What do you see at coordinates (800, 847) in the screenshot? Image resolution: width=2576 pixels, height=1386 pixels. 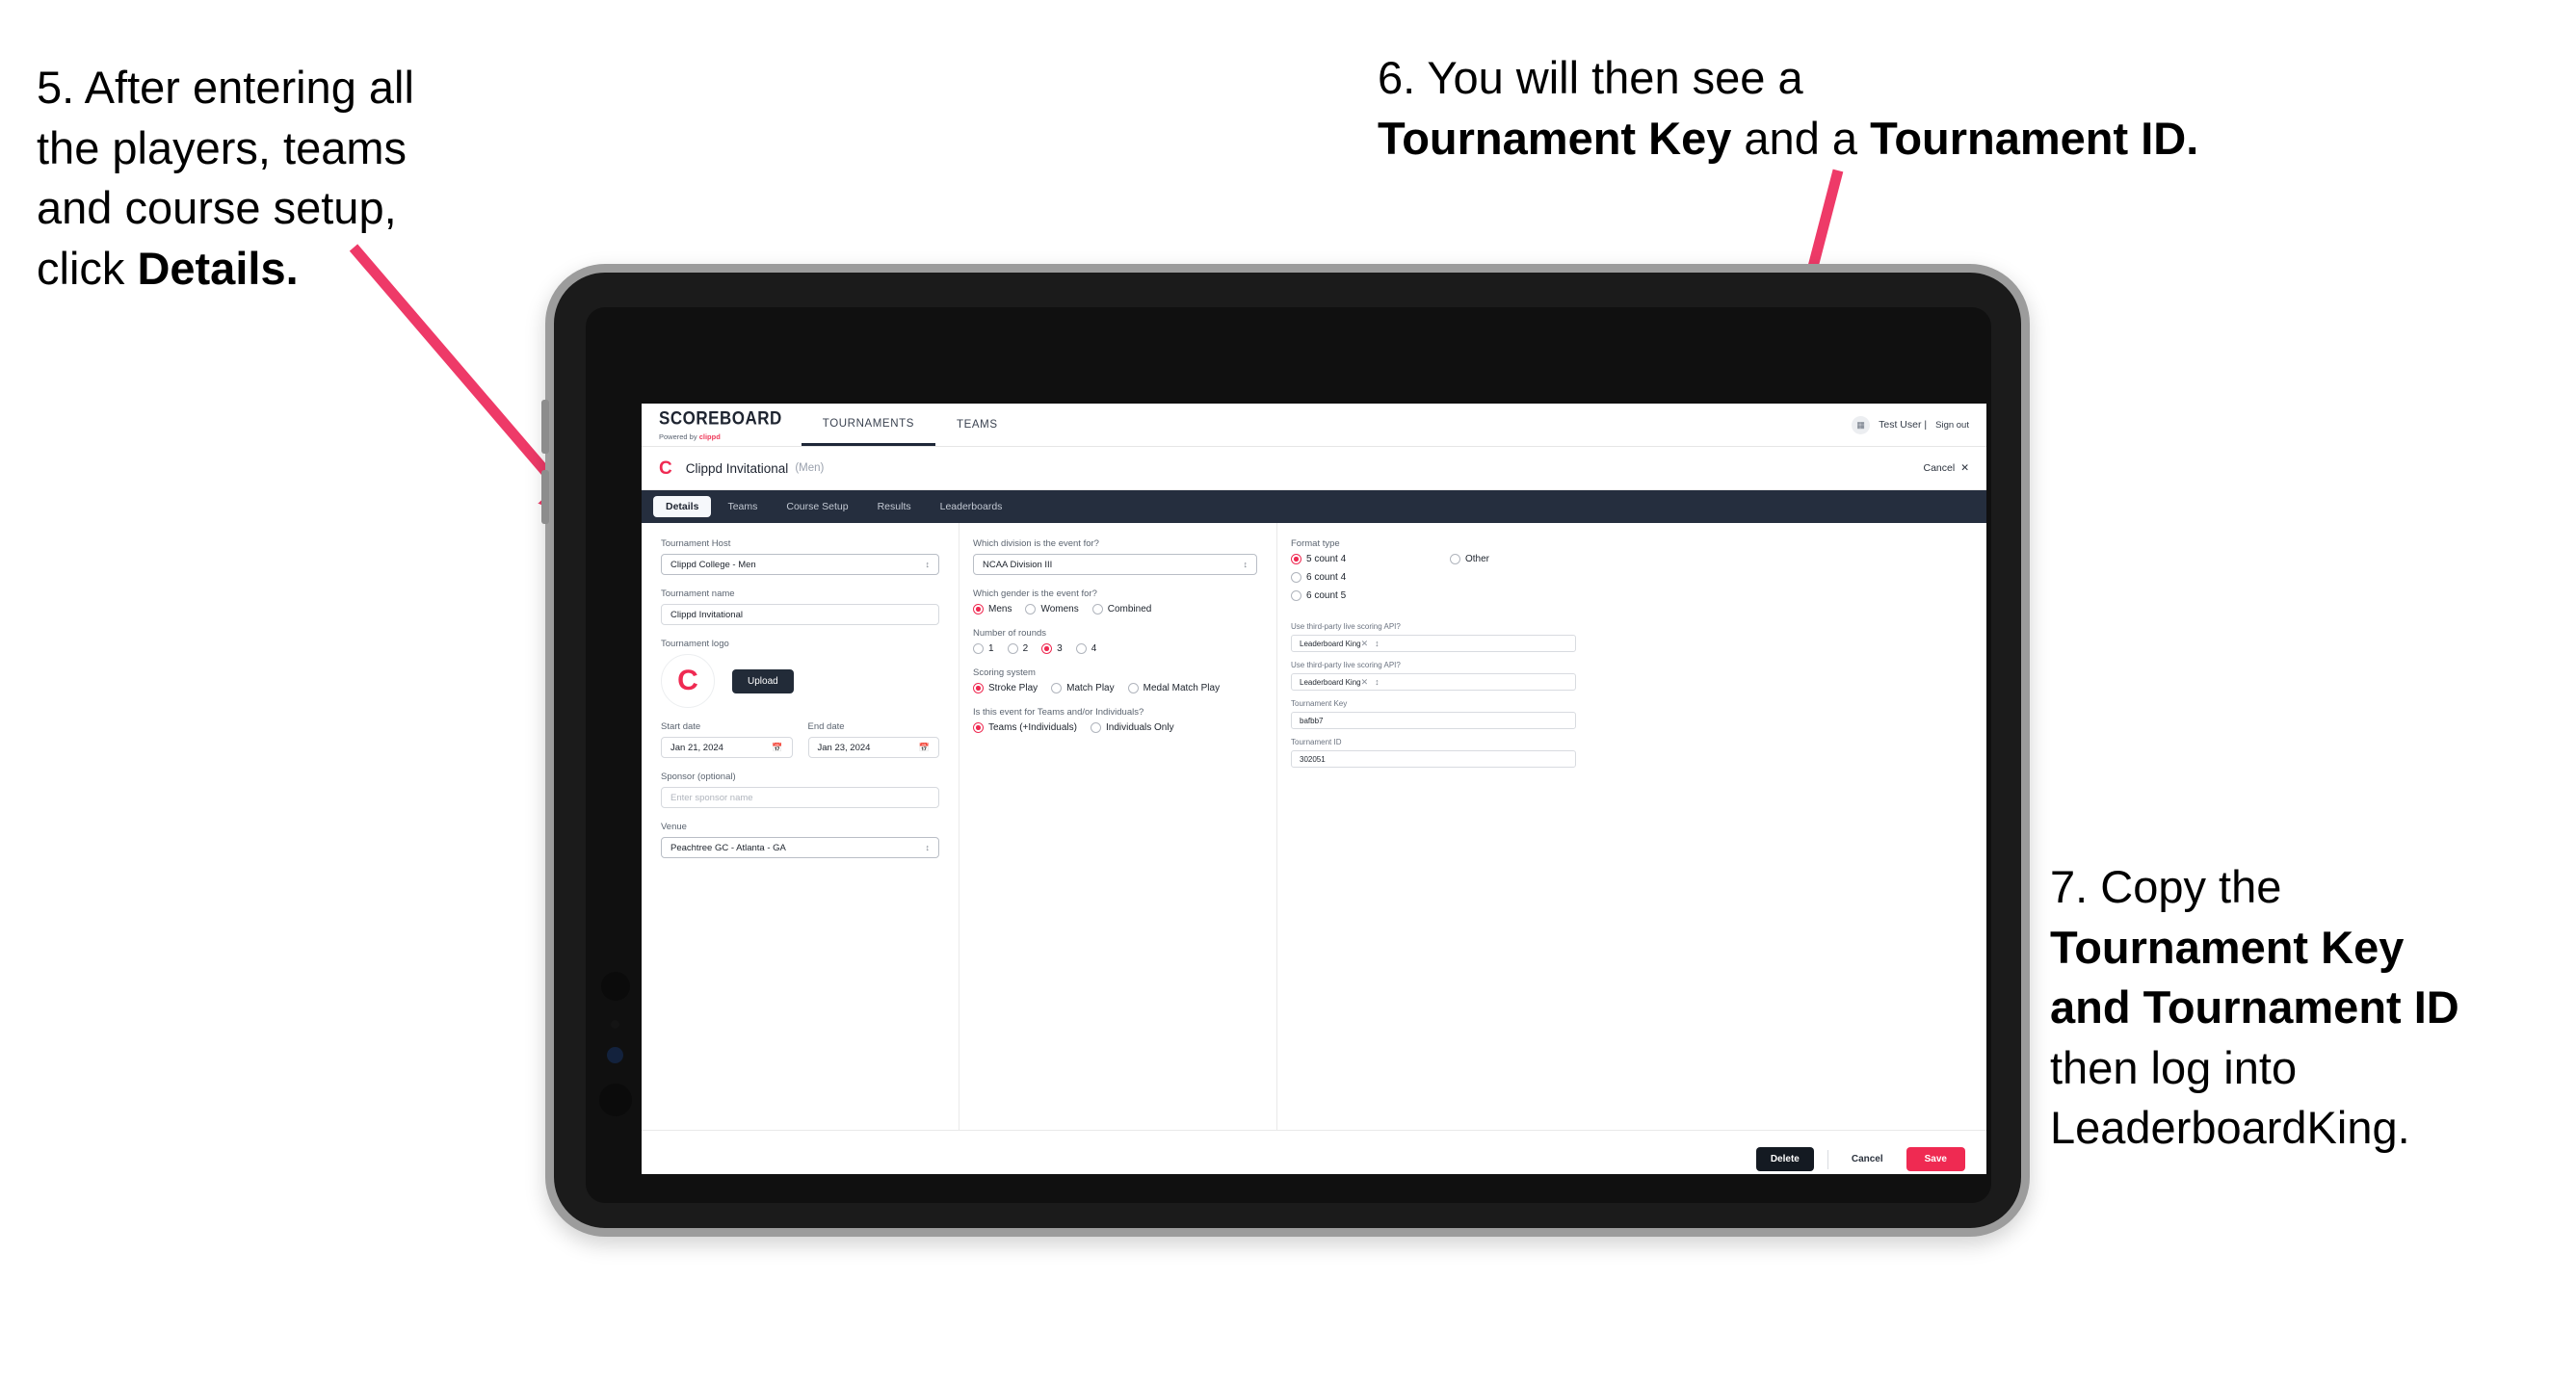 I see `venue-select: Peachtree GC - Atlanta - GA ↕` at bounding box center [800, 847].